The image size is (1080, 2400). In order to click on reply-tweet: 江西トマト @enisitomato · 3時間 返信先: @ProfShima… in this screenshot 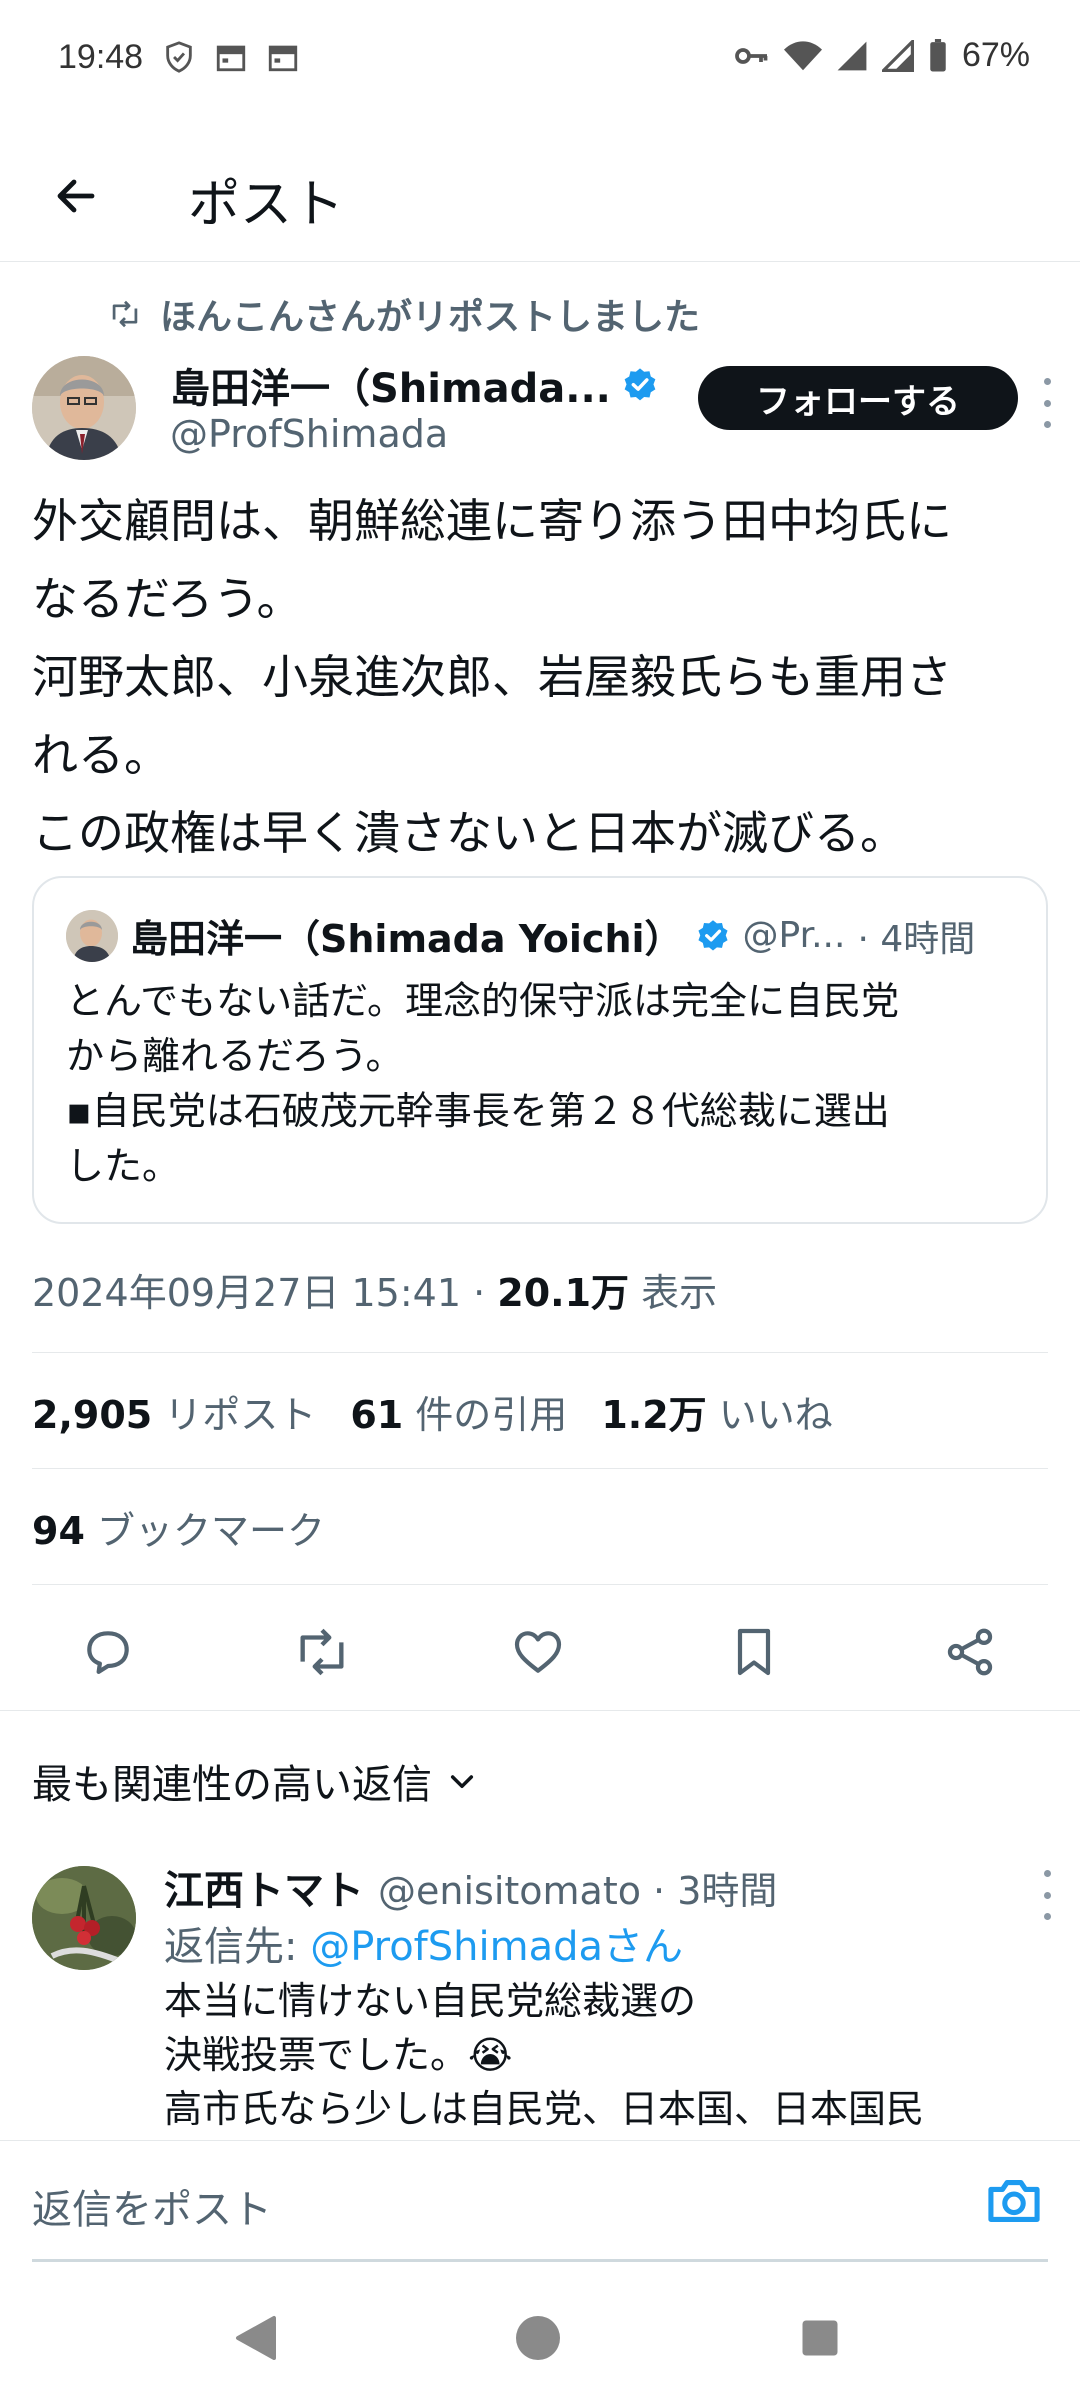, I will do `click(541, 2003)`.